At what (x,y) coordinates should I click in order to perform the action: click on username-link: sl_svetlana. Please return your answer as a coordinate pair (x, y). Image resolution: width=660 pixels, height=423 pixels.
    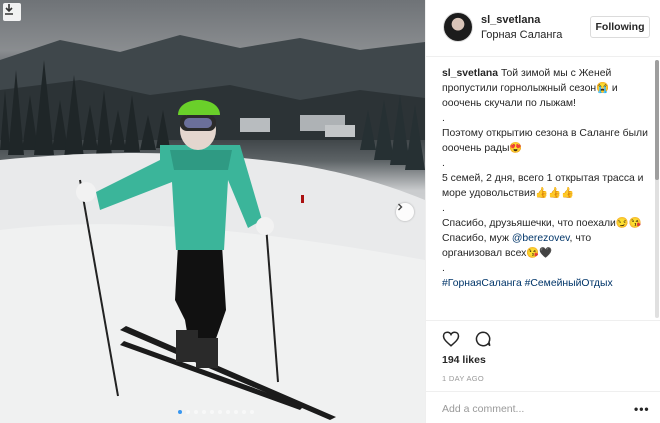
    Looking at the image, I should click on (510, 20).